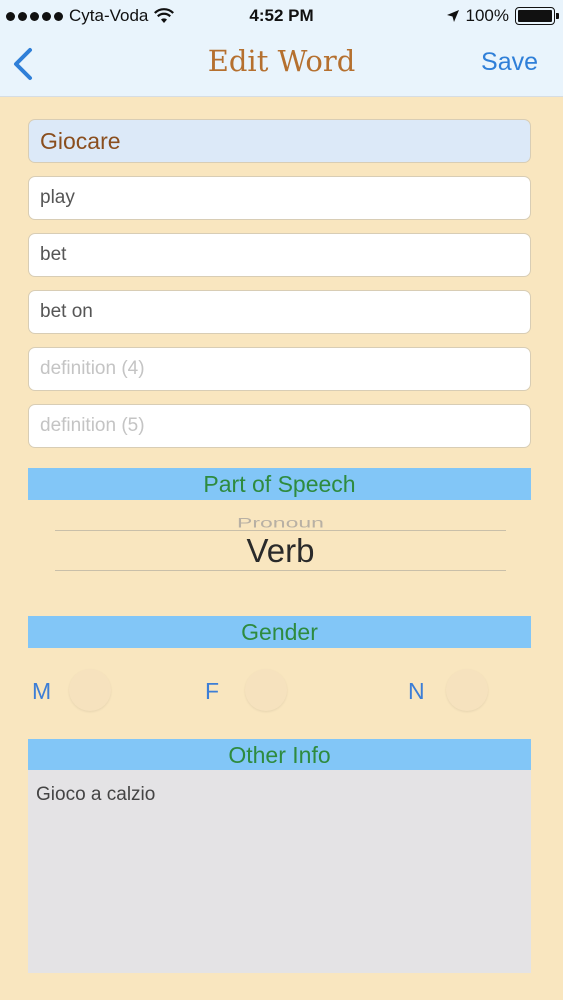 Image resolution: width=563 pixels, height=1000 pixels. I want to click on definition-2-field: bet, so click(279, 255).